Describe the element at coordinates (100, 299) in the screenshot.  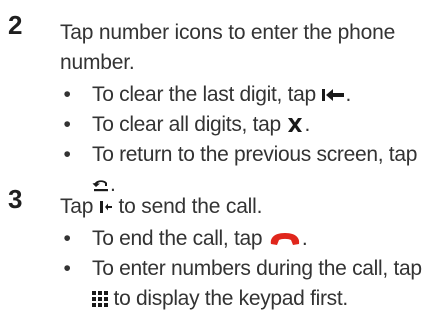
I see `keypad-icon` at that location.